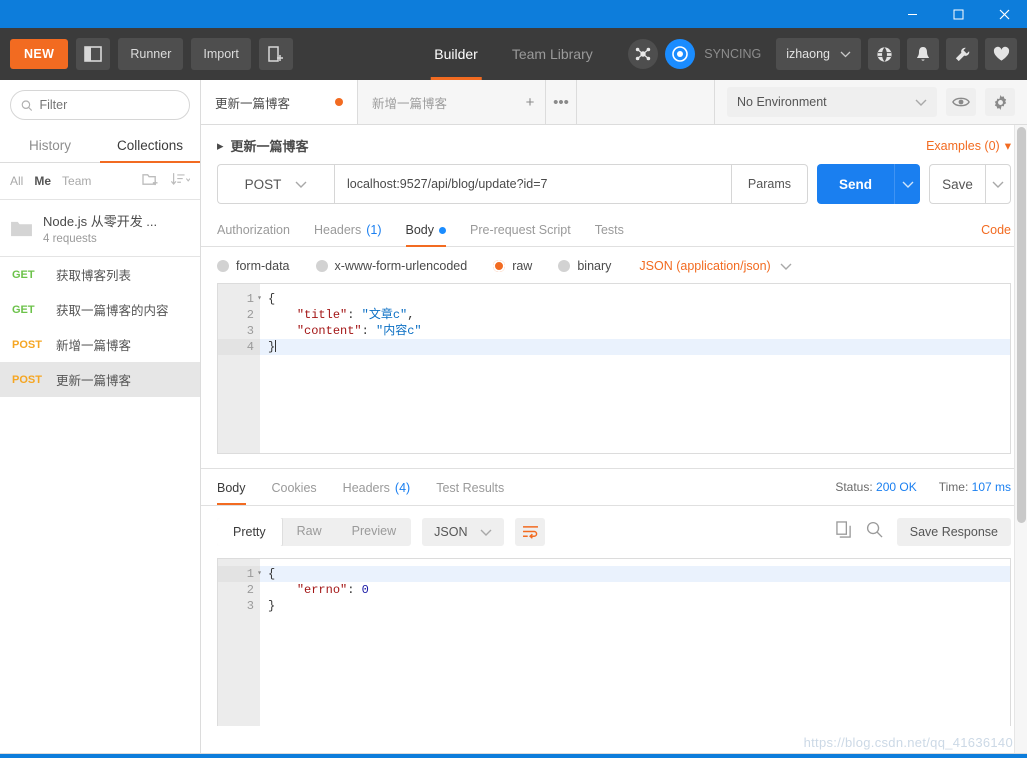 This screenshot has height=758, width=1027. What do you see at coordinates (844, 532) in the screenshot?
I see `copy-button` at bounding box center [844, 532].